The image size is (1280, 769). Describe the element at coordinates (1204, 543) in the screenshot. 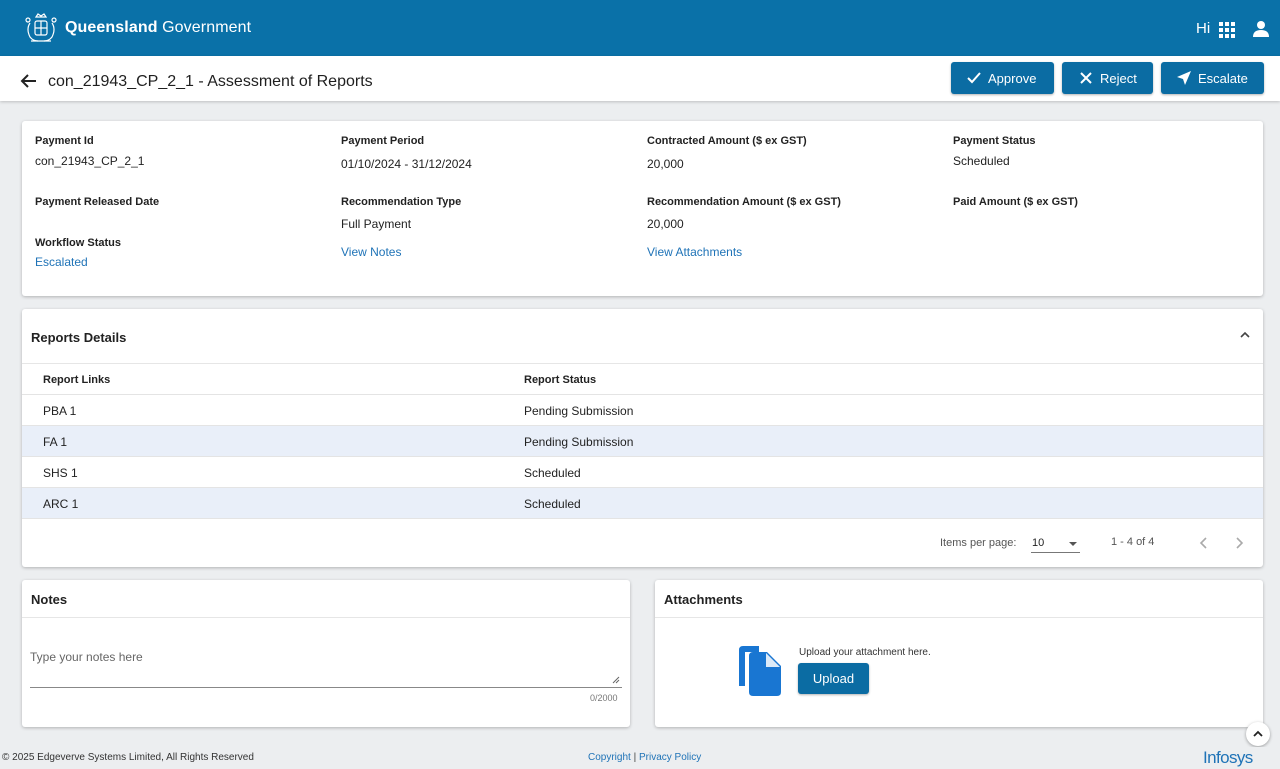

I see `chevron-left-icon` at that location.